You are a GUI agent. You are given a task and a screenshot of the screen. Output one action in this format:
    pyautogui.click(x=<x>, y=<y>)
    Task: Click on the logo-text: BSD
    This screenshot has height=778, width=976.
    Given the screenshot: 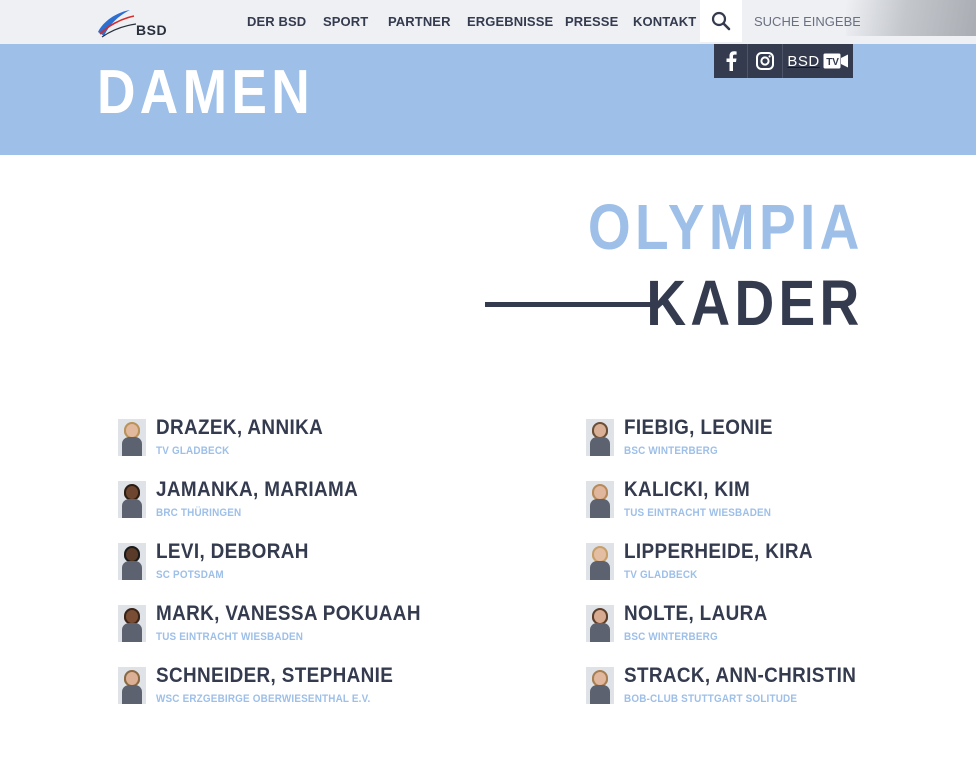 What is the action you would take?
    pyautogui.click(x=152, y=30)
    